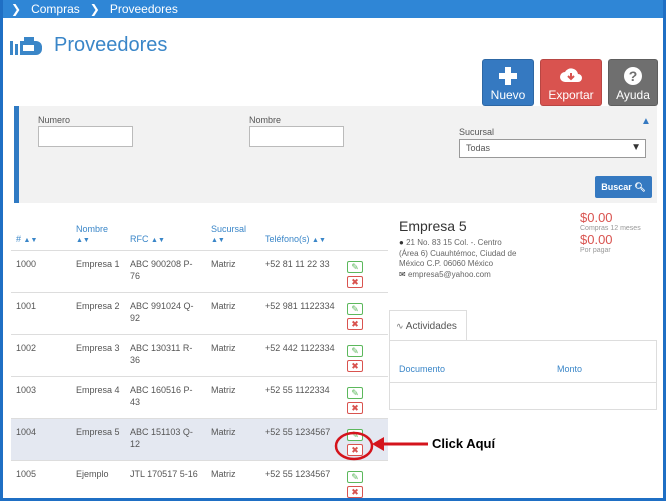 The image size is (666, 501). What do you see at coordinates (111, 45) in the screenshot?
I see `page-title: Proveedores` at bounding box center [111, 45].